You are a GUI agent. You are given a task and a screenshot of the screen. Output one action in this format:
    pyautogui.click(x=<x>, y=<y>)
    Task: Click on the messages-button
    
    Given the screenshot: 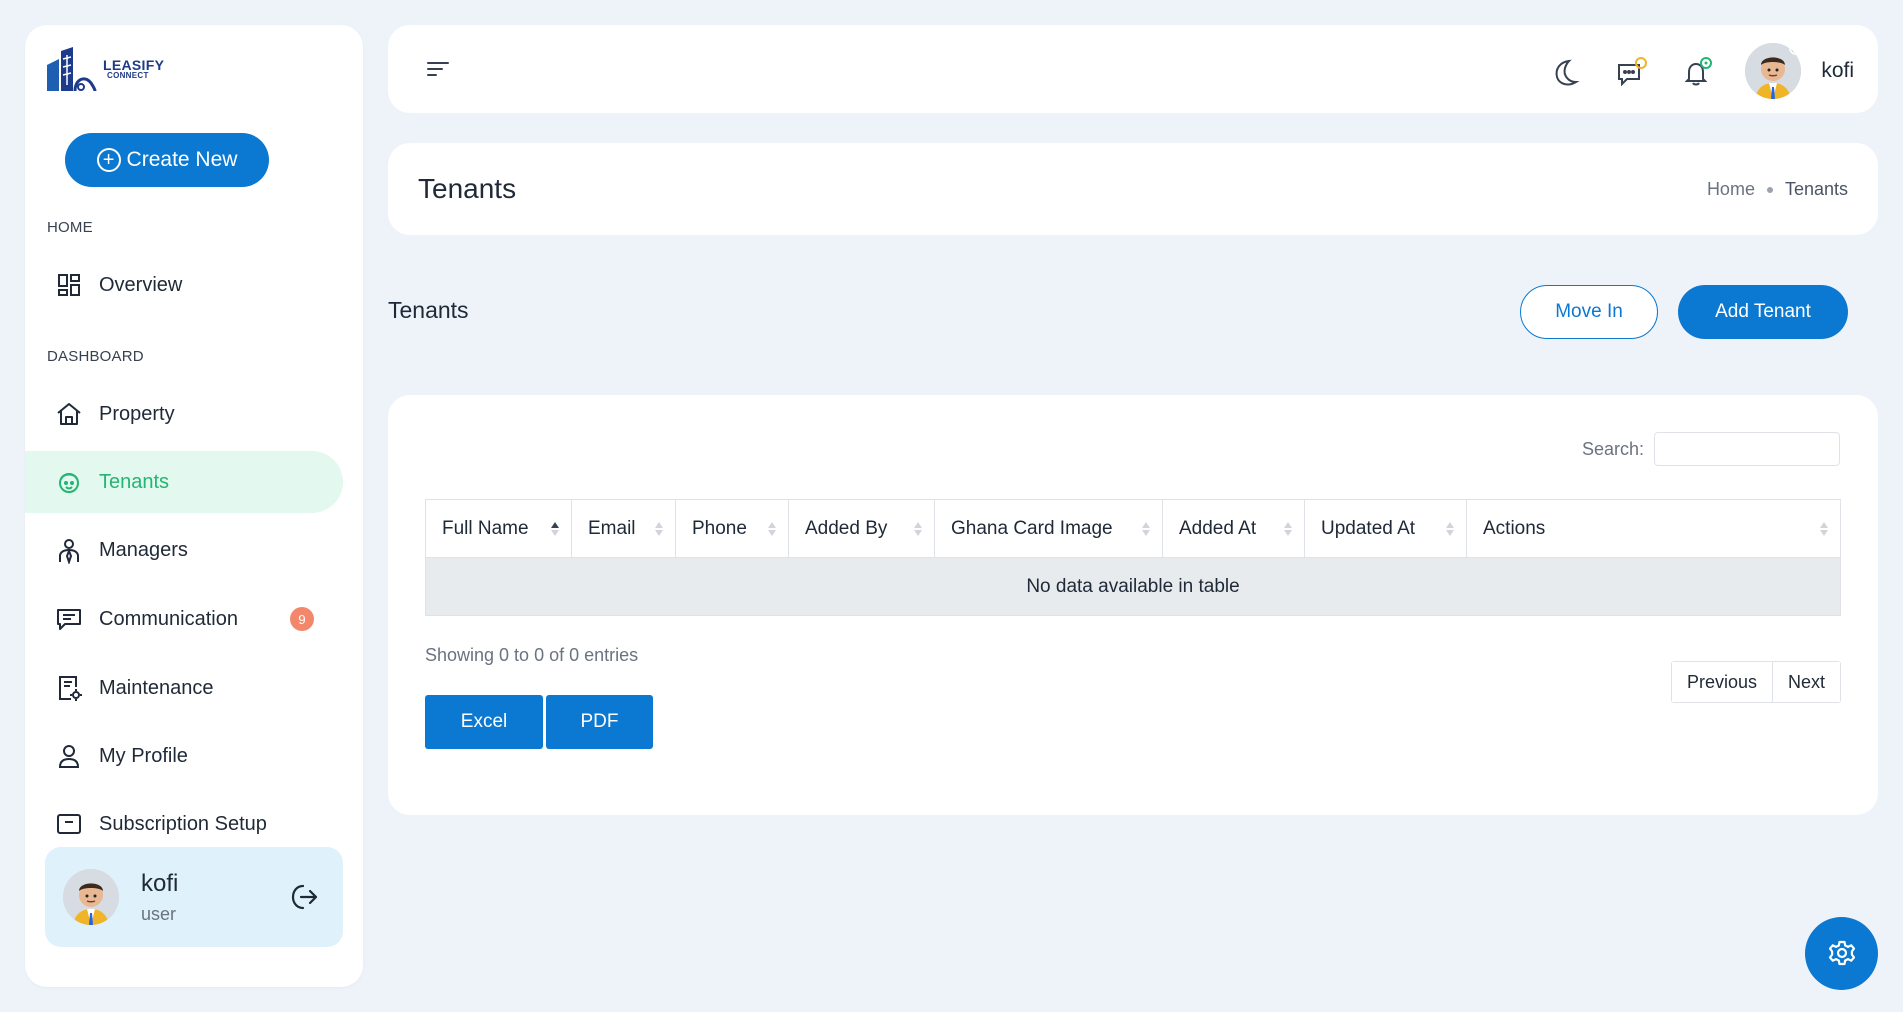 What is the action you would take?
    pyautogui.click(x=1631, y=71)
    